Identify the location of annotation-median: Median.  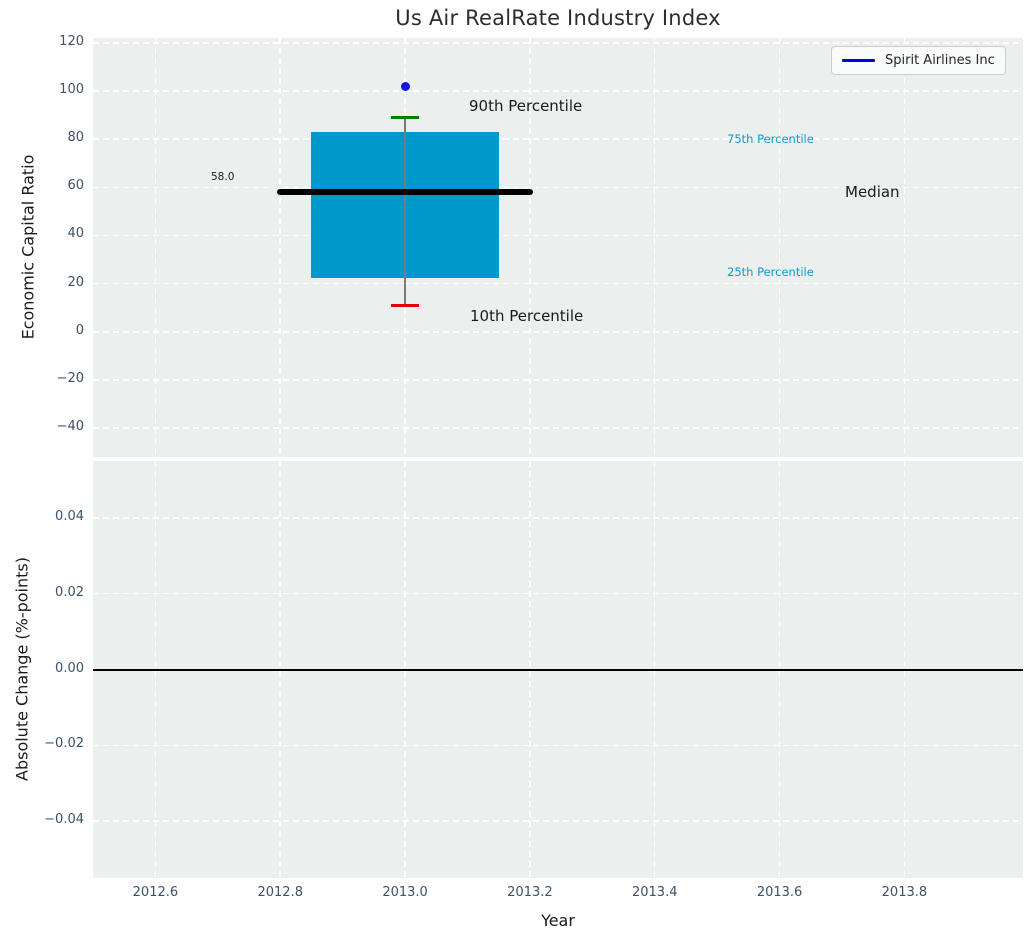
(872, 192).